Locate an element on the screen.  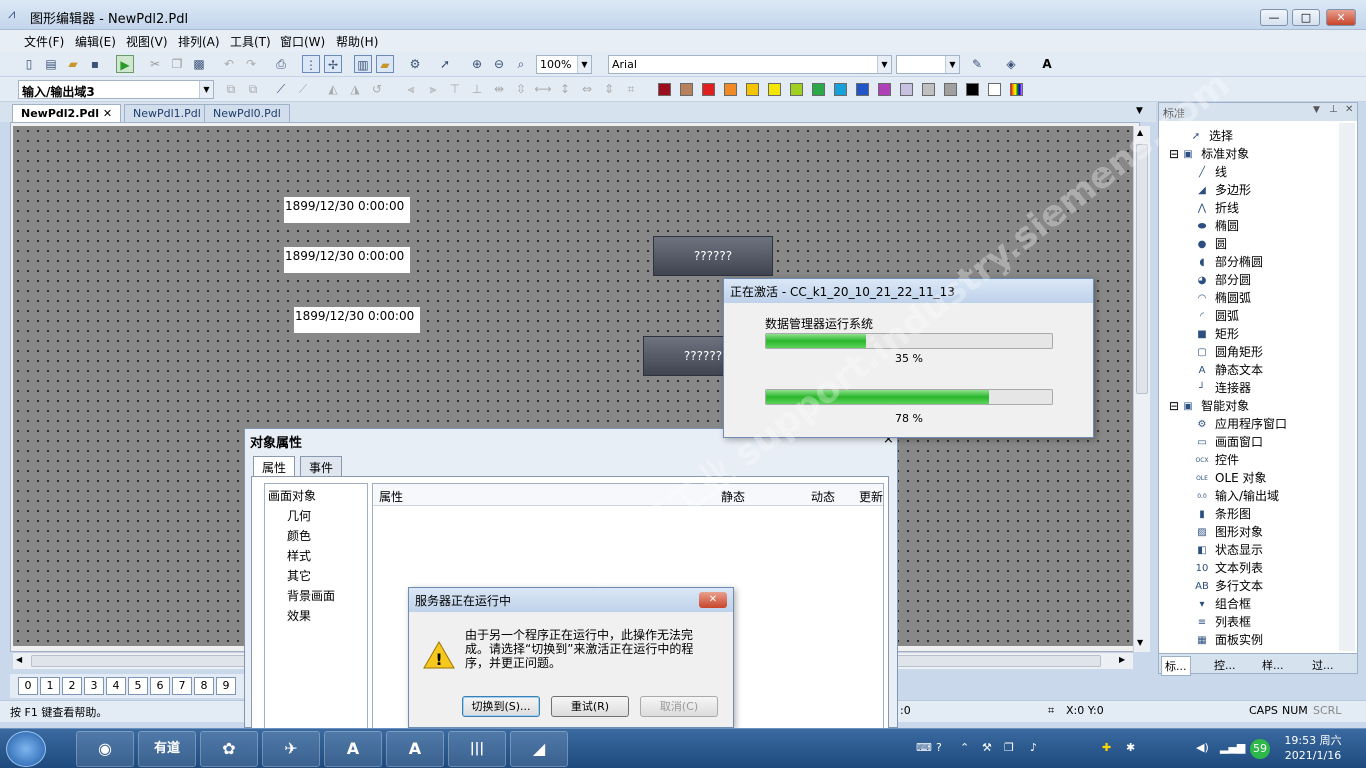
spread-h-icon: ⟷ is located at coordinates (543, 89).